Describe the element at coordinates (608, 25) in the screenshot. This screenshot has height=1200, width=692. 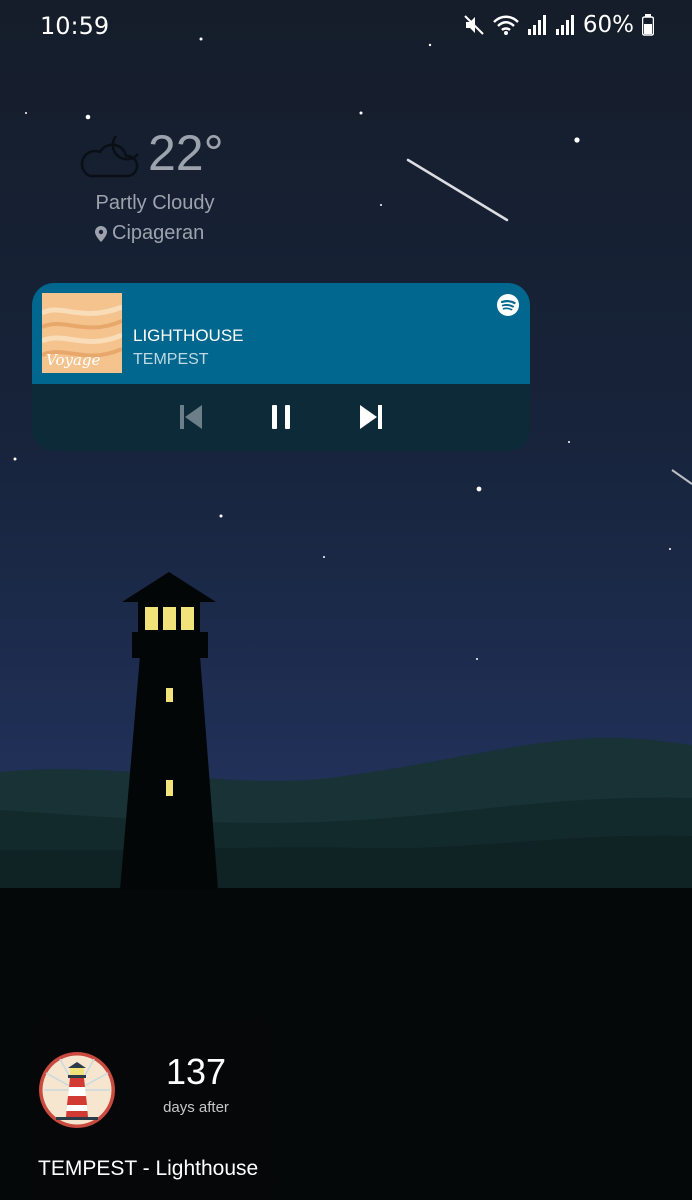
I see `battery-percent: 60%` at that location.